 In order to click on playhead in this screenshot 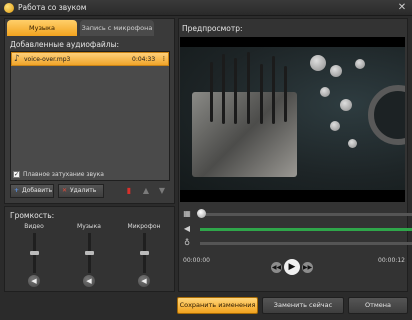, I will do `click(201, 213)`.